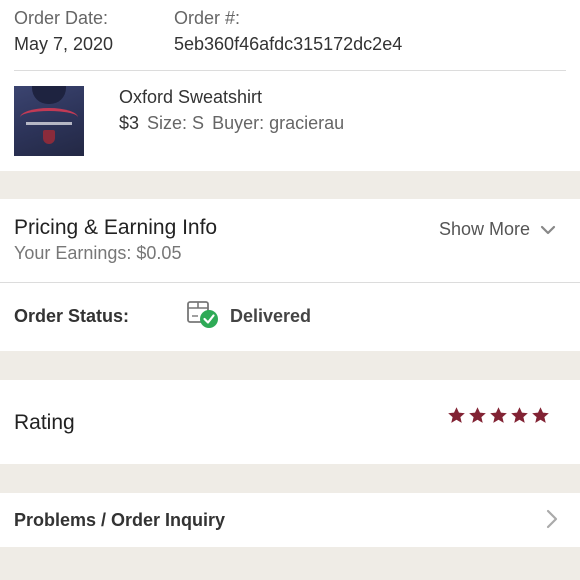  Describe the element at coordinates (288, 44) in the screenshot. I see `order-number-value: 5eb360f46afdc315172dc2e4` at that location.